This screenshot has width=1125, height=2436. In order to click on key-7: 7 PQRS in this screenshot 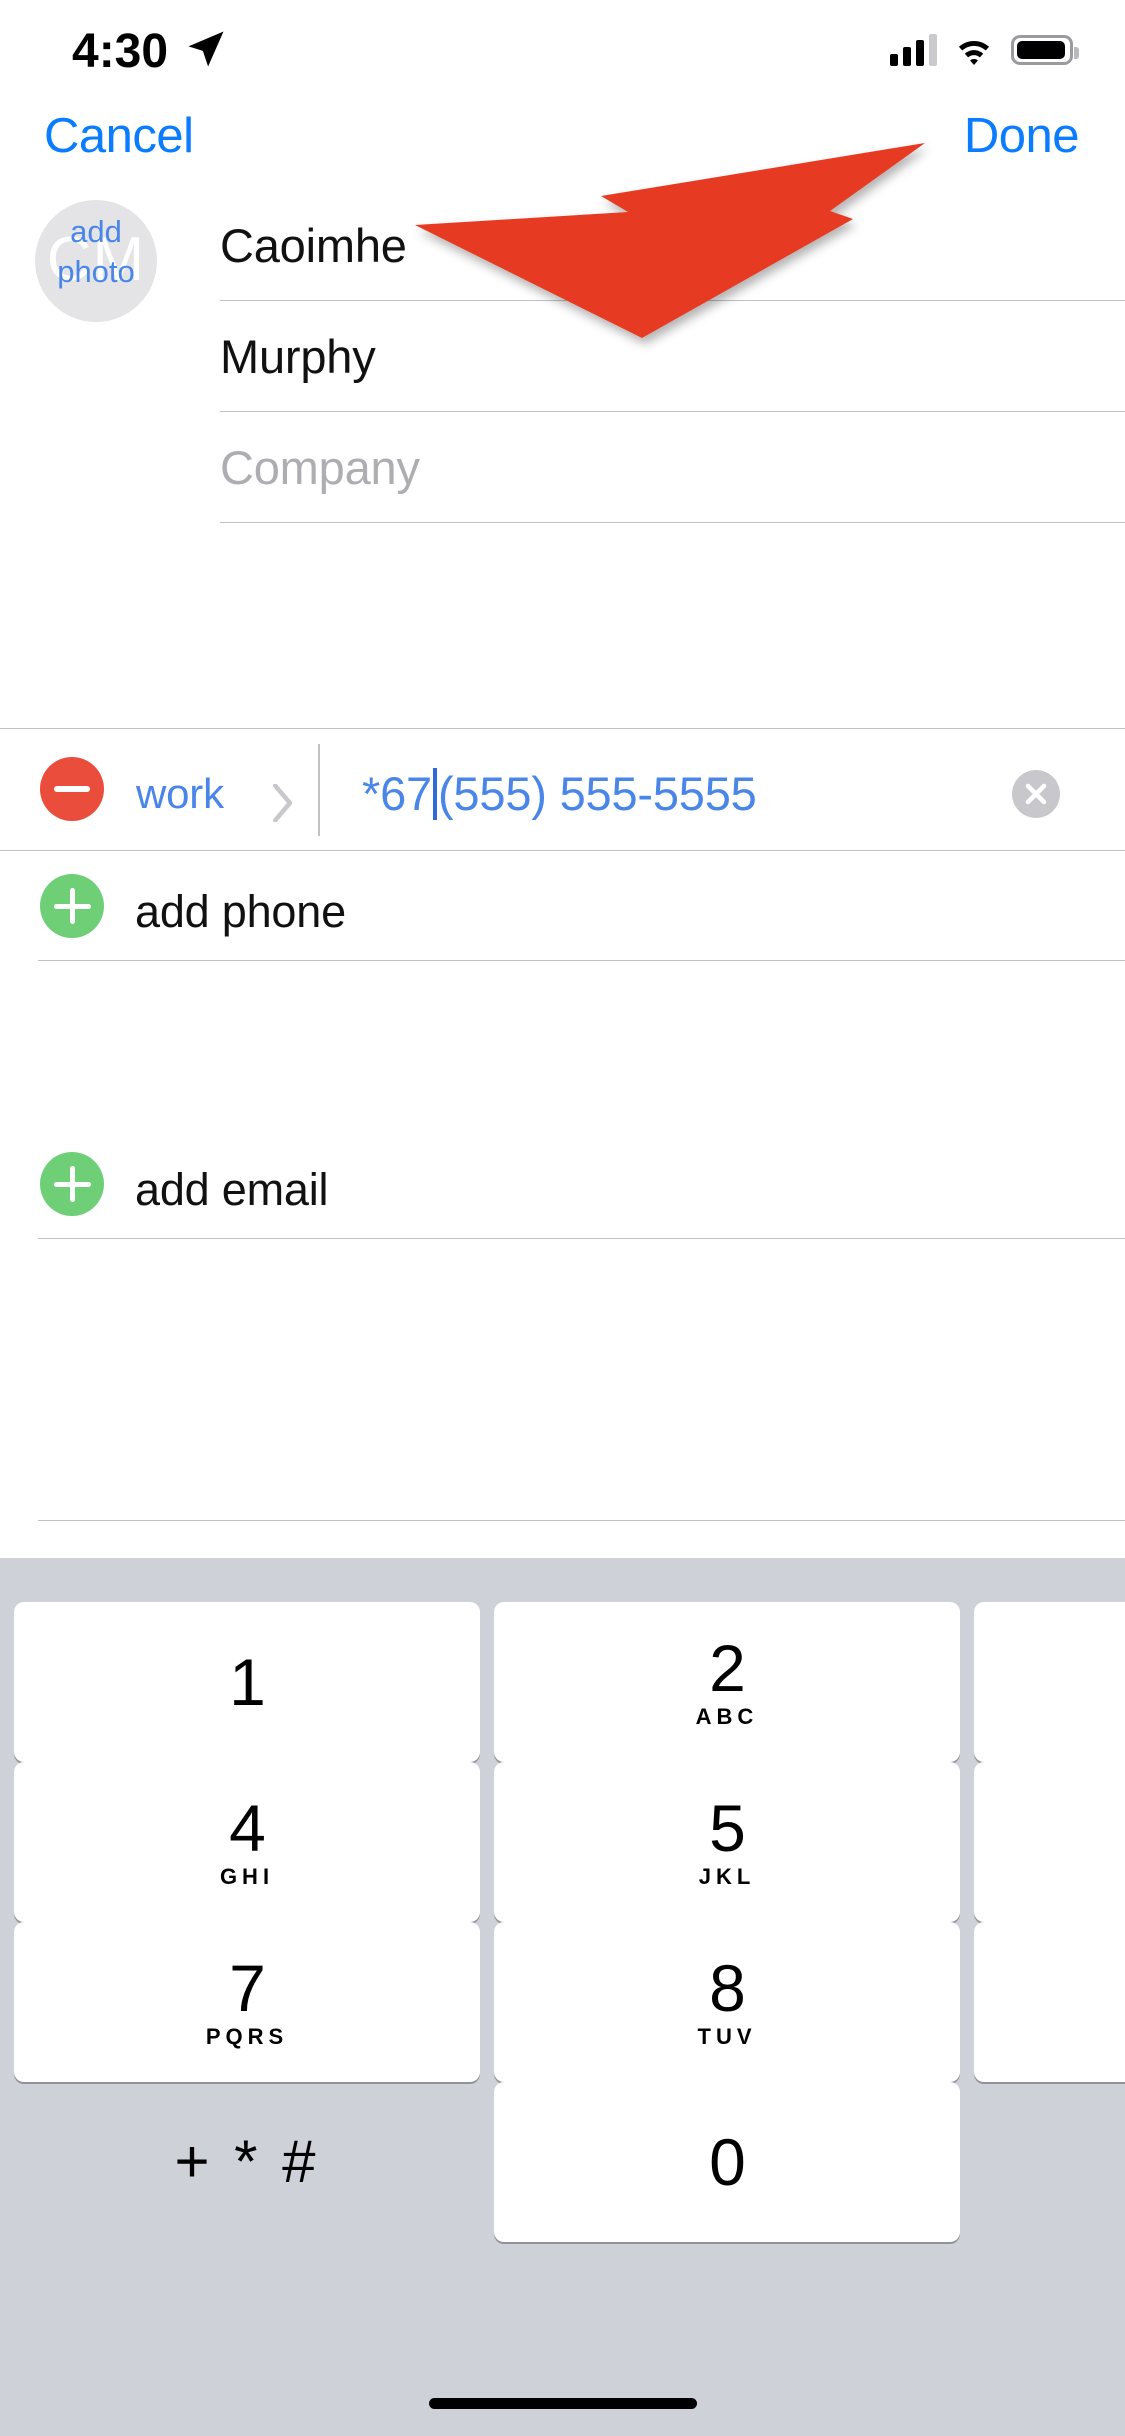, I will do `click(247, 2002)`.